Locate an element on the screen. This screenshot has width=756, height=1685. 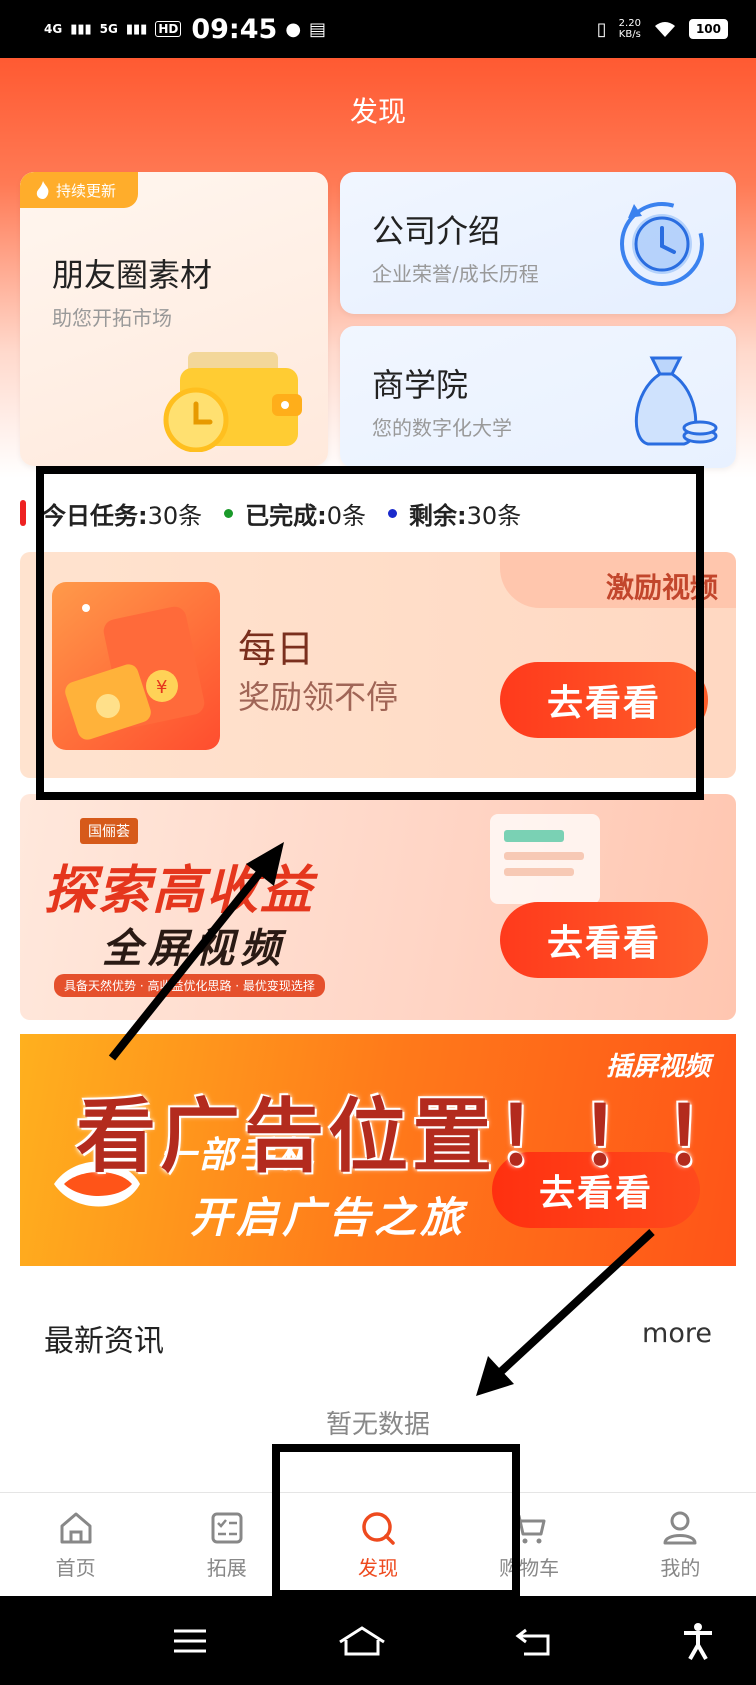
fullscreen-go-button: 去看看 is located at coordinates (604, 940).